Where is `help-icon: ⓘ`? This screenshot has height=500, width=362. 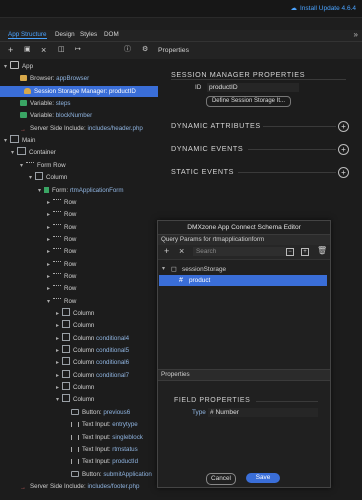
help-icon: ⓘ is located at coordinates (127, 50).